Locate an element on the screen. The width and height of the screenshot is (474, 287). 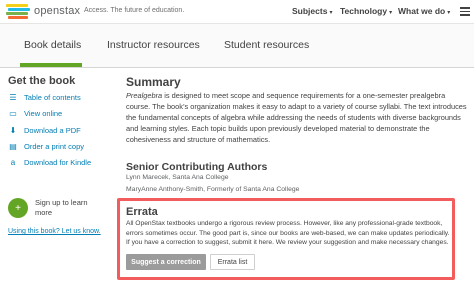
sidebar-item-label: Order a print copy is located at coordinates (54, 146).